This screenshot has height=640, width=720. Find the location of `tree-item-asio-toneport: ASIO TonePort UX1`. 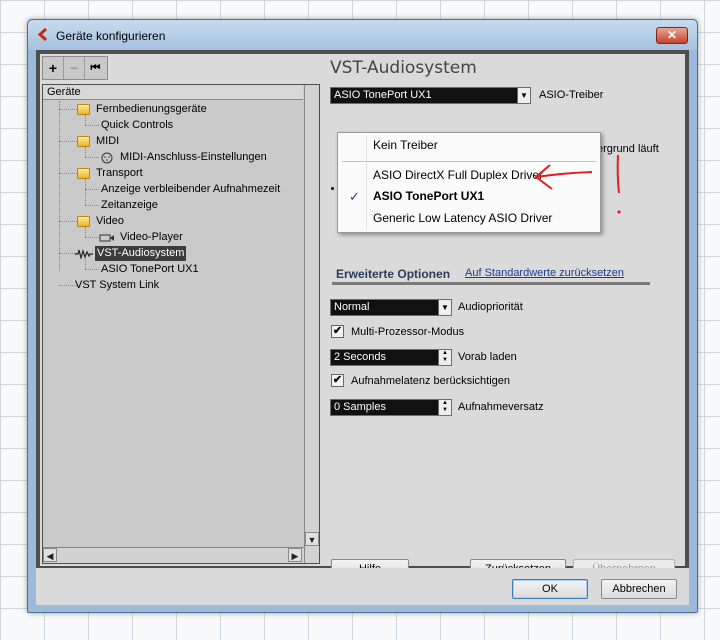

tree-item-asio-toneport: ASIO TonePort UX1 is located at coordinates (150, 269).